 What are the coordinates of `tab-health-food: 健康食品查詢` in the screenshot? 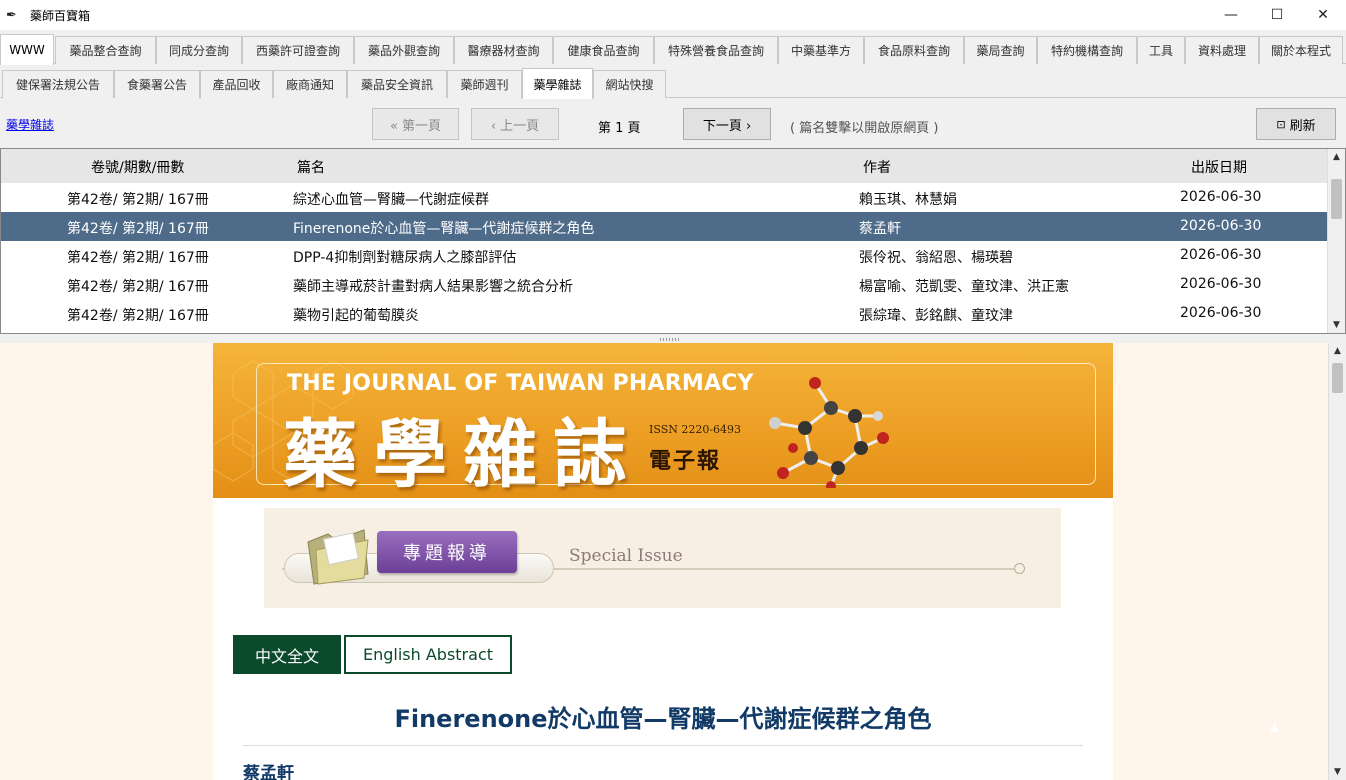 It's located at (603, 50).